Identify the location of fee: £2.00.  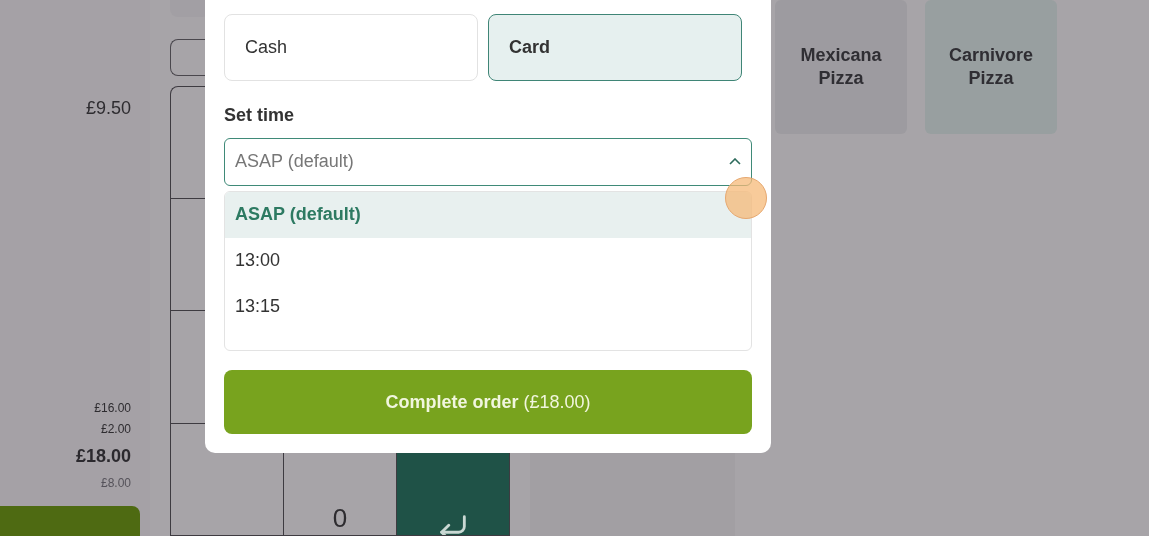
(115, 429).